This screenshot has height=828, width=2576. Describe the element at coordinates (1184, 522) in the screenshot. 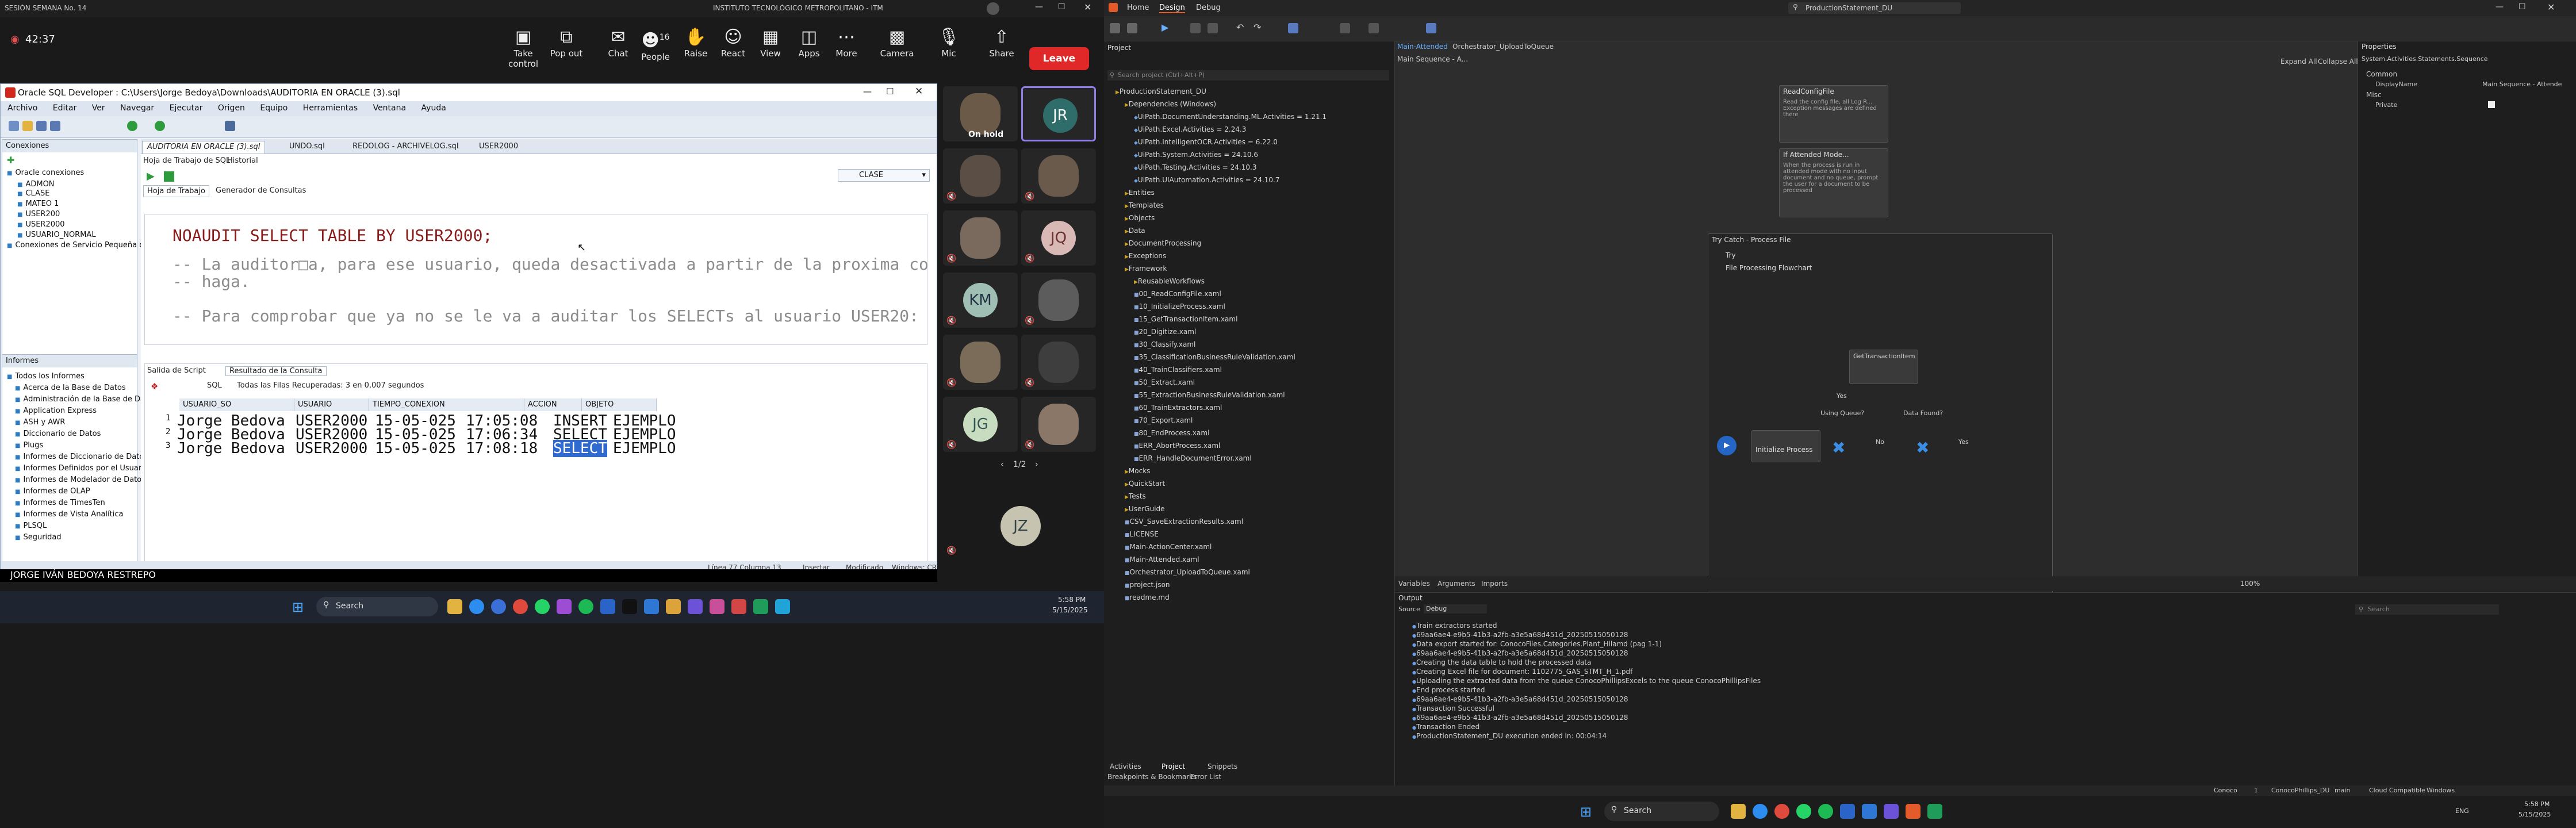

I see `project-file: CSV_SaveExtractionResults.xaml` at that location.